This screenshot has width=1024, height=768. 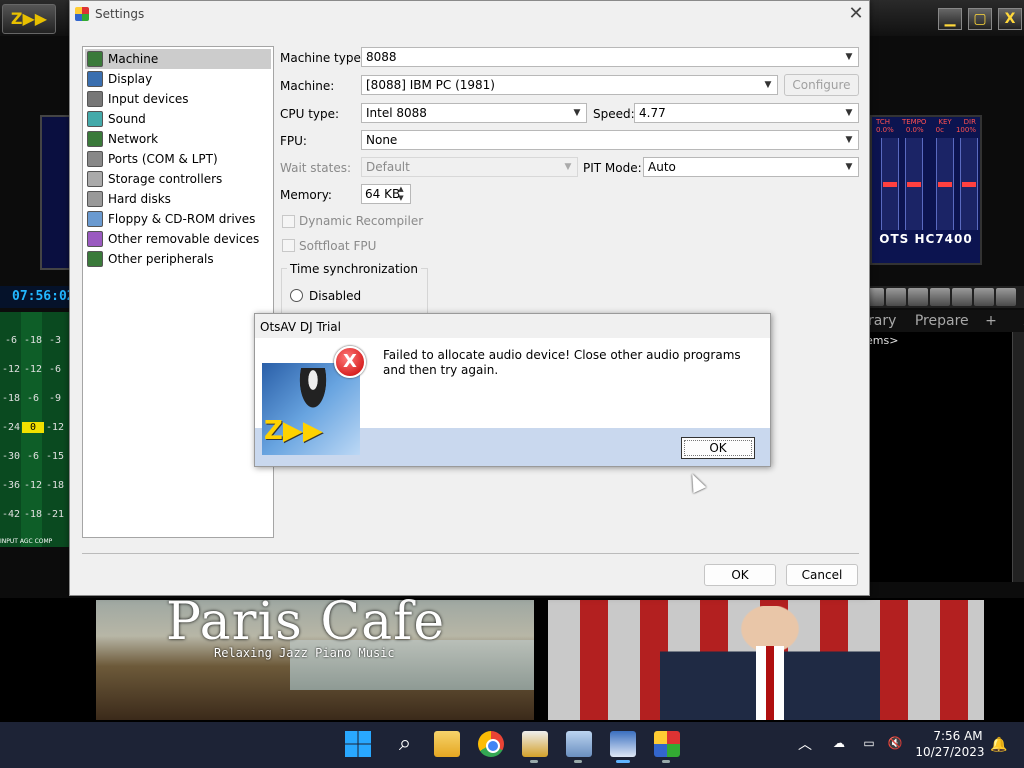 I want to click on machine-type-value: 8088, so click(x=381, y=57).